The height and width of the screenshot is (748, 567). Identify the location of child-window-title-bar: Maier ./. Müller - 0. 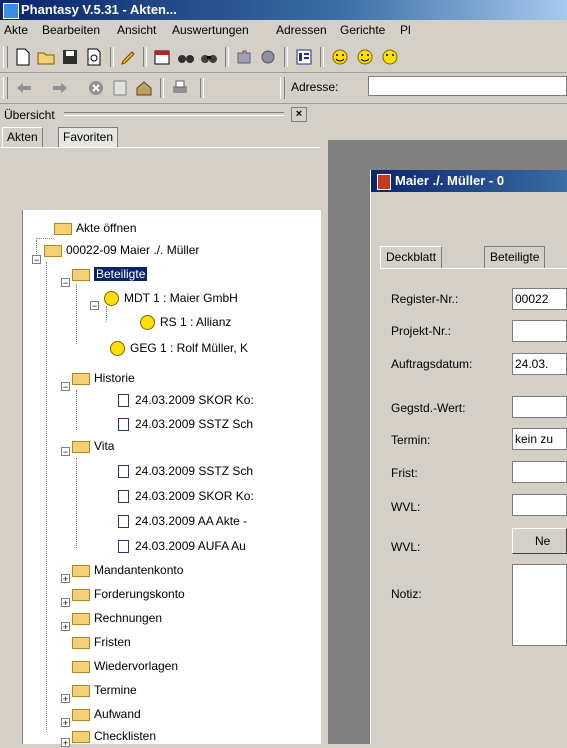
(469, 181).